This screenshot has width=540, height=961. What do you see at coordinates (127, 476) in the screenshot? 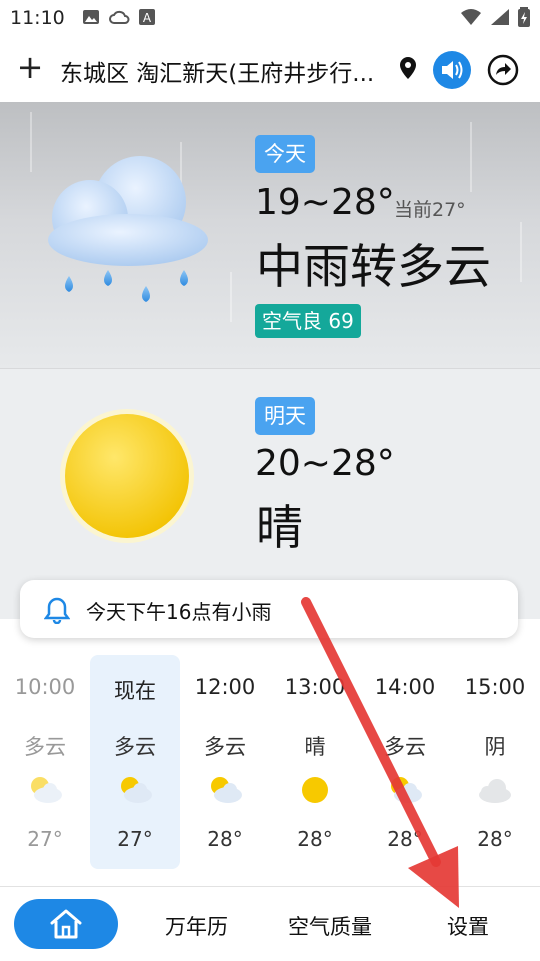
I see `sun-large-icon` at bounding box center [127, 476].